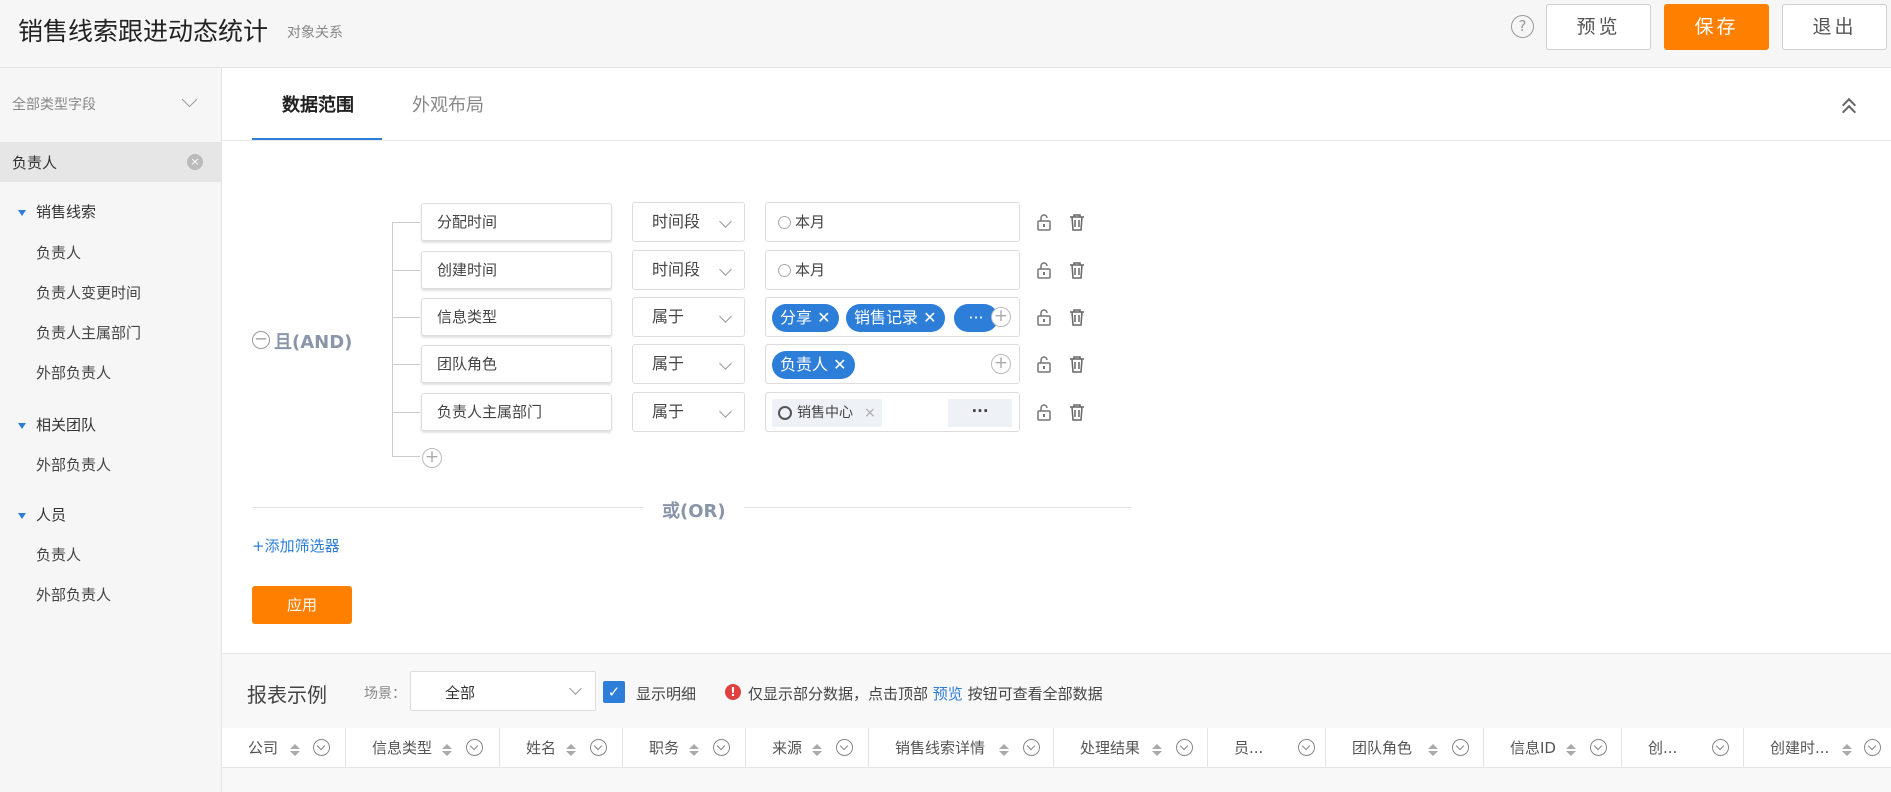  What do you see at coordinates (1849, 108) in the screenshot?
I see `collapse-icon` at bounding box center [1849, 108].